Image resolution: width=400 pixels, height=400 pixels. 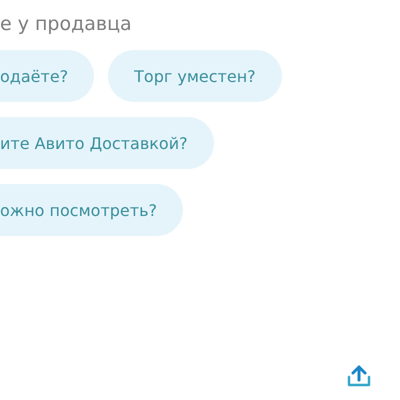 I want to click on section-heading: е у продавца, so click(x=66, y=23).